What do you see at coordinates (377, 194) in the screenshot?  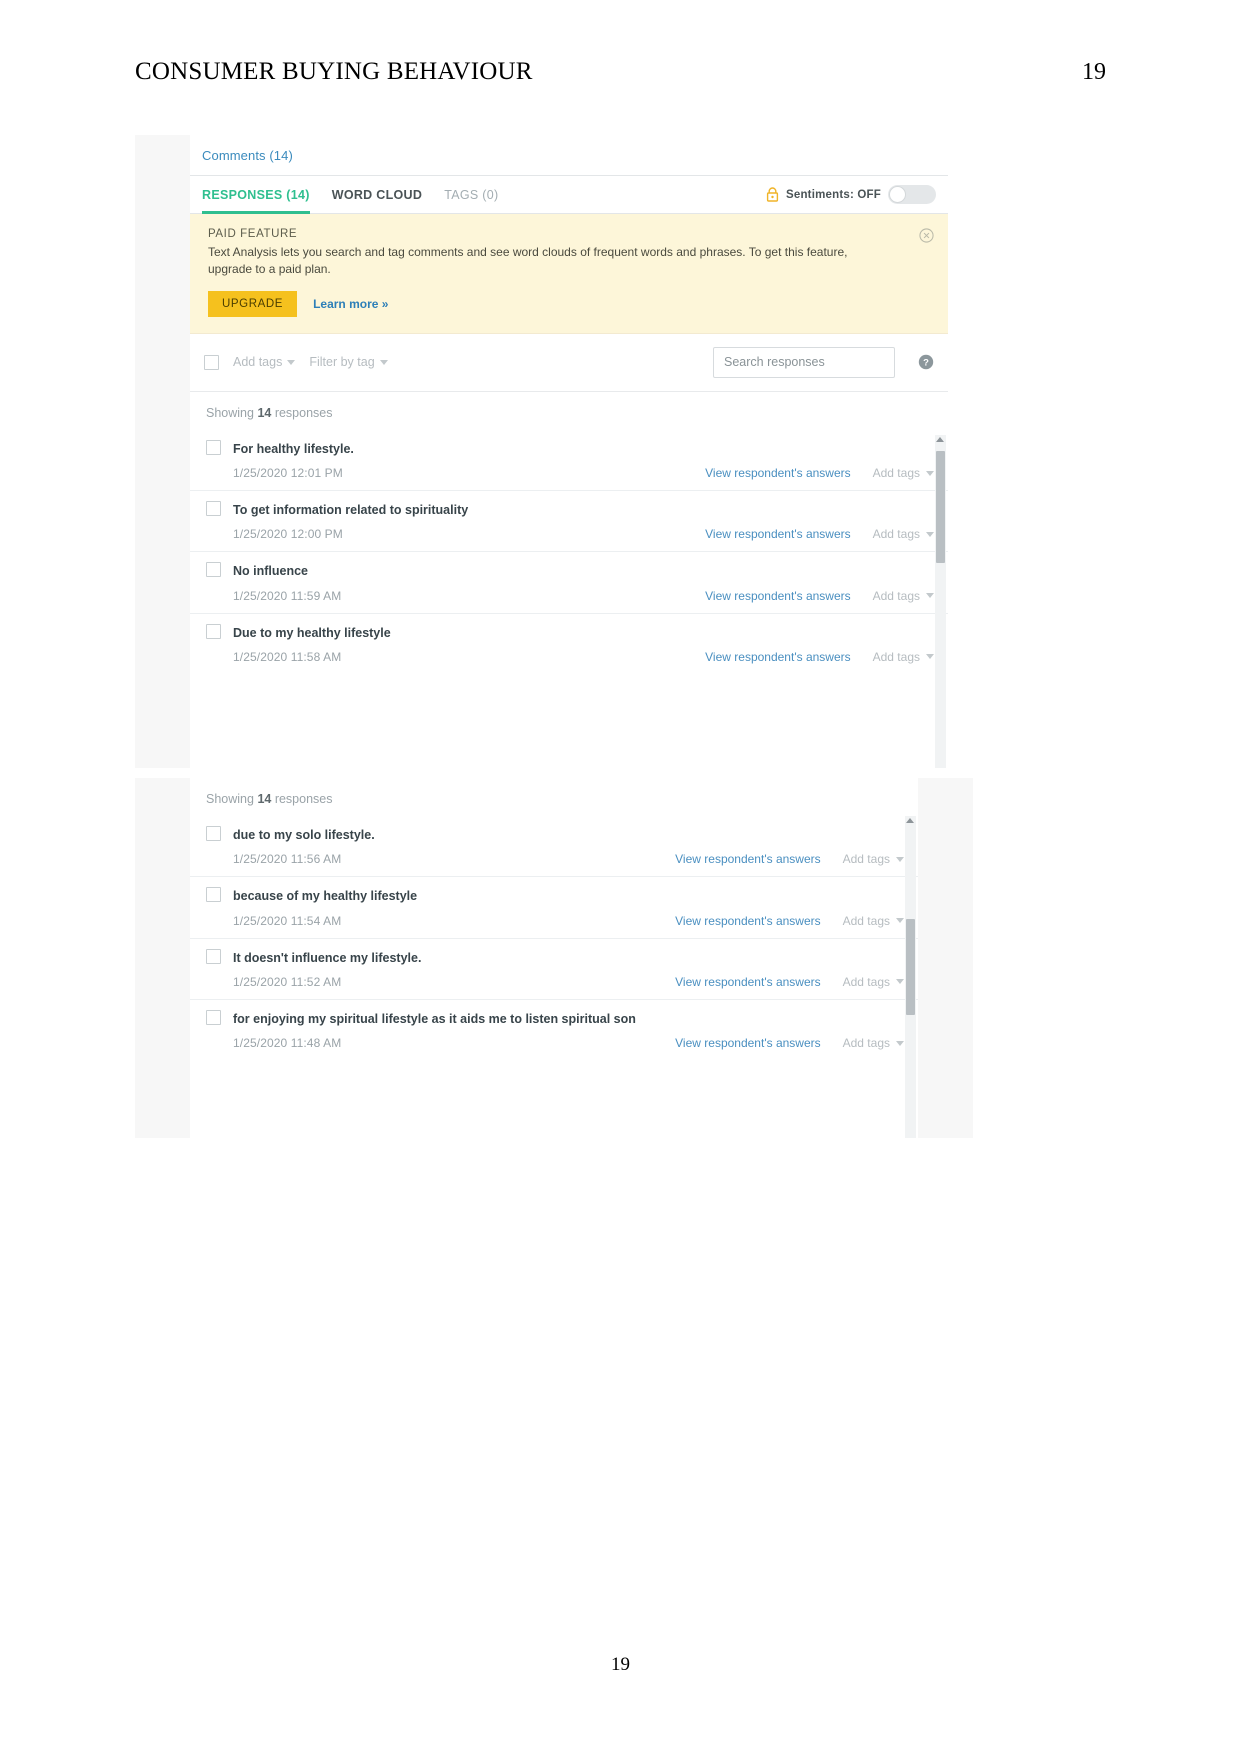 I see `tab-word-cloud: WORD CLOUD` at bounding box center [377, 194].